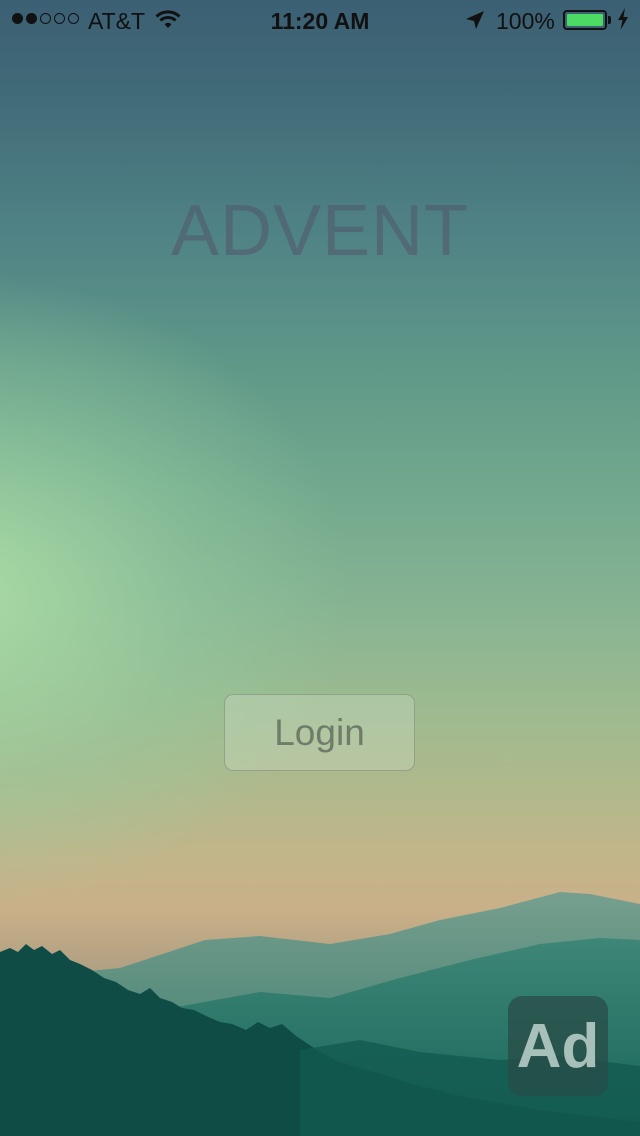 The image size is (640, 1136). What do you see at coordinates (558, 1046) in the screenshot?
I see `ad-badge-button: Ad` at bounding box center [558, 1046].